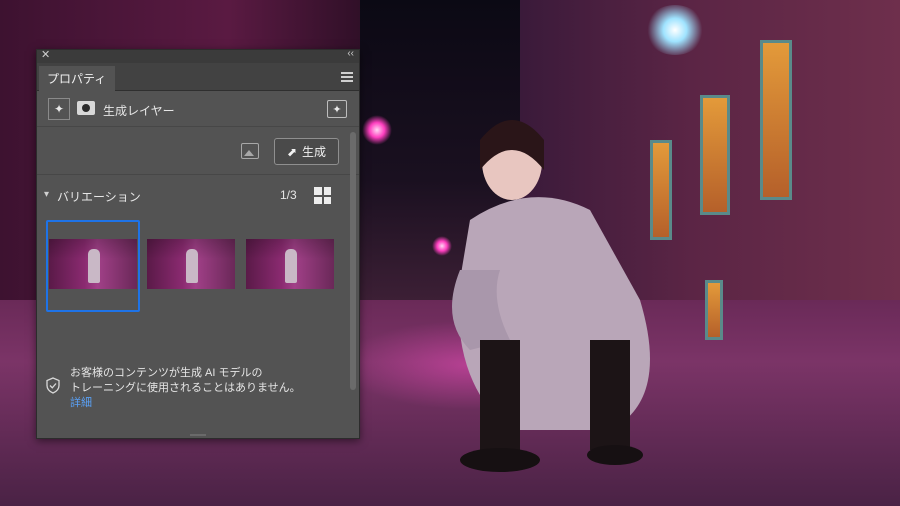 This screenshot has height=506, width=900. What do you see at coordinates (292, 151) in the screenshot?
I see `generate-icon: ⬈` at bounding box center [292, 151].